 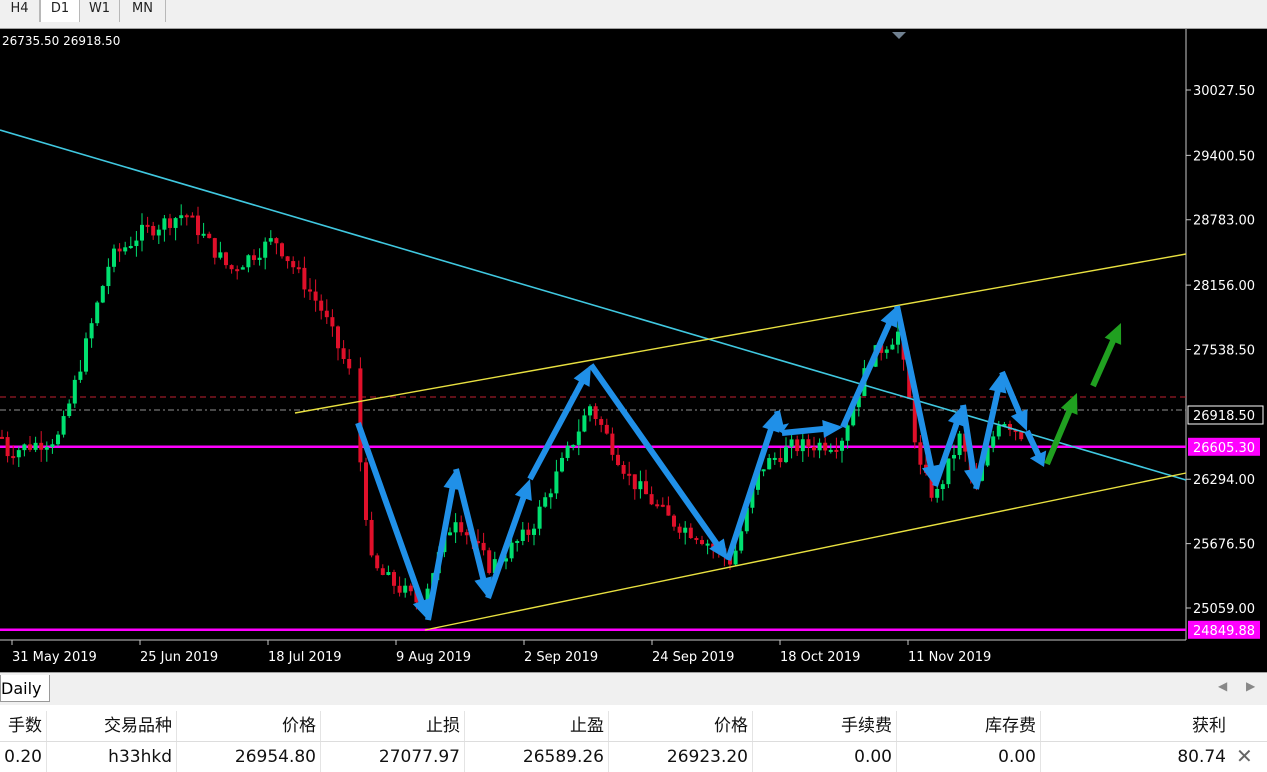 I want to click on date-axis-label: 11 Nov 2019, so click(x=949, y=657).